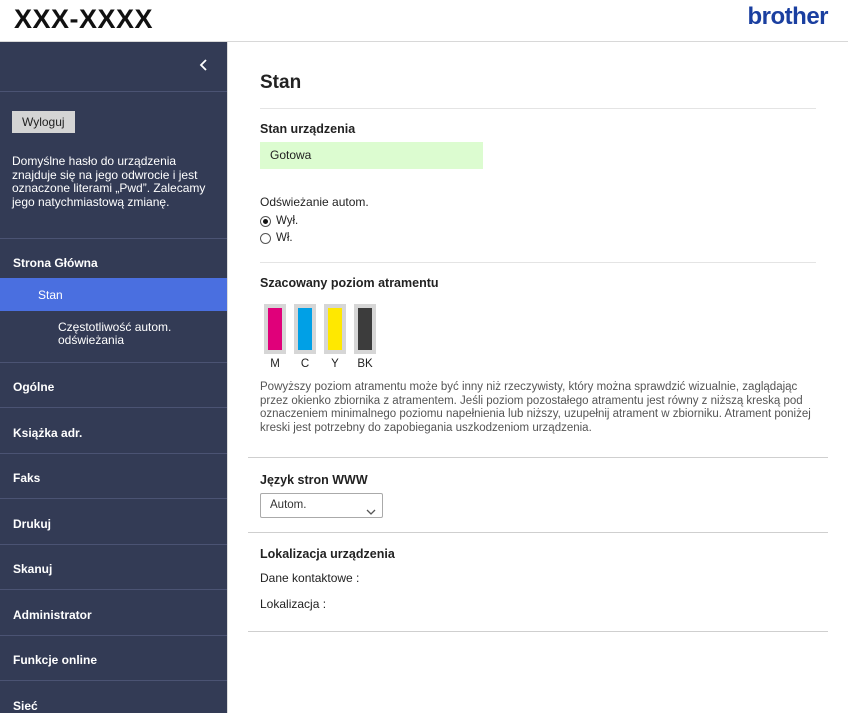 The height and width of the screenshot is (713, 848). Describe the element at coordinates (335, 364) in the screenshot. I see `ink-label-yellow: Y` at that location.